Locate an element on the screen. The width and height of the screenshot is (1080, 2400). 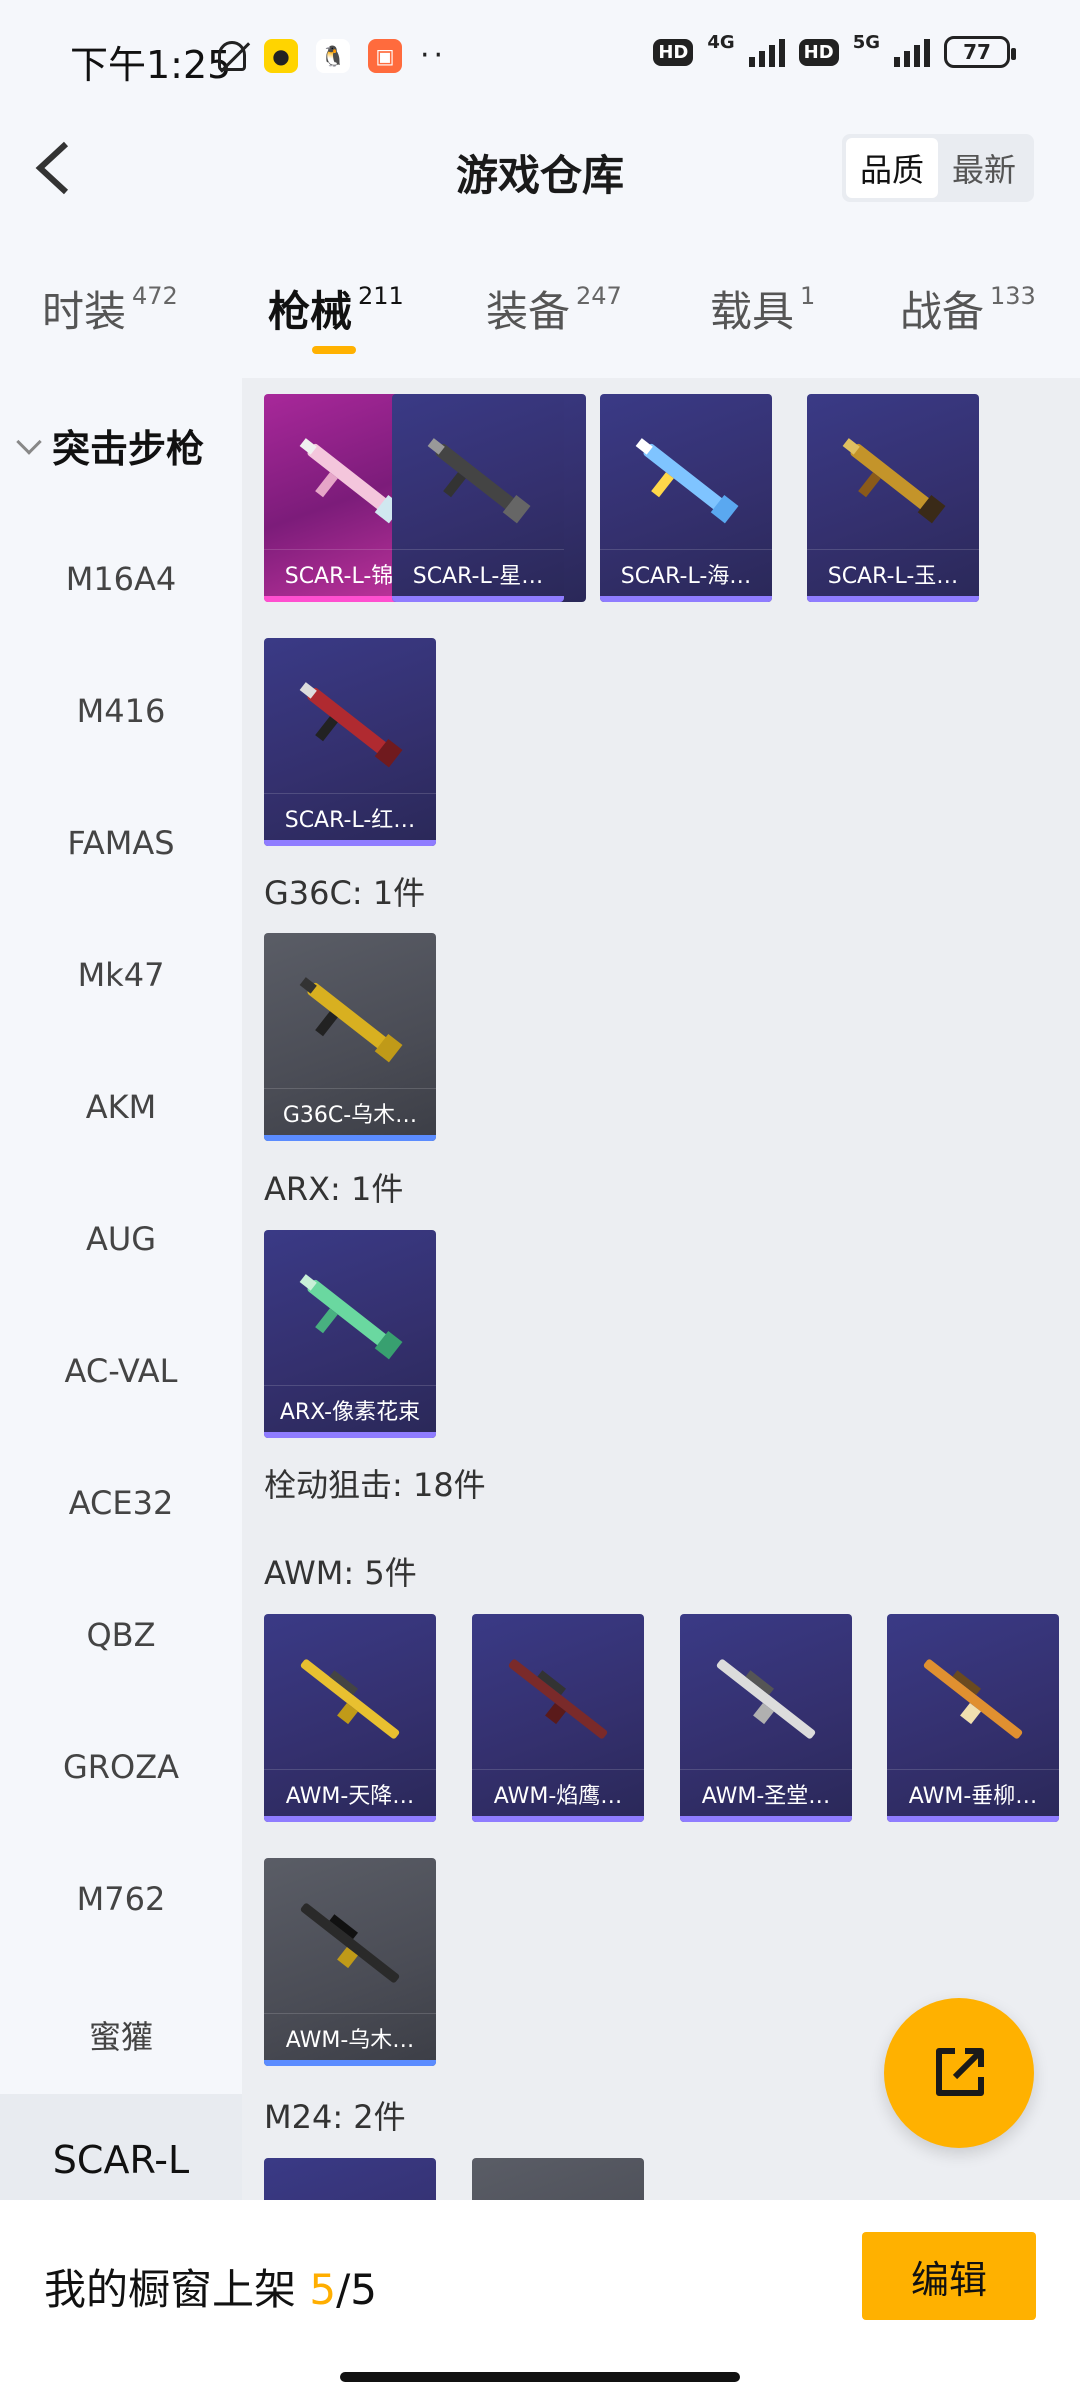
tab-label: 装备 is located at coordinates (528, 311).